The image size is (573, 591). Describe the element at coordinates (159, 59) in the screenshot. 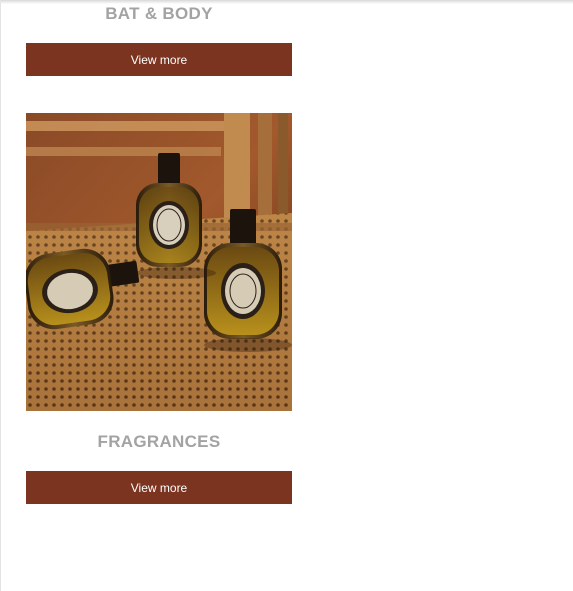

I see `view-more-button-bath-body: View more` at that location.